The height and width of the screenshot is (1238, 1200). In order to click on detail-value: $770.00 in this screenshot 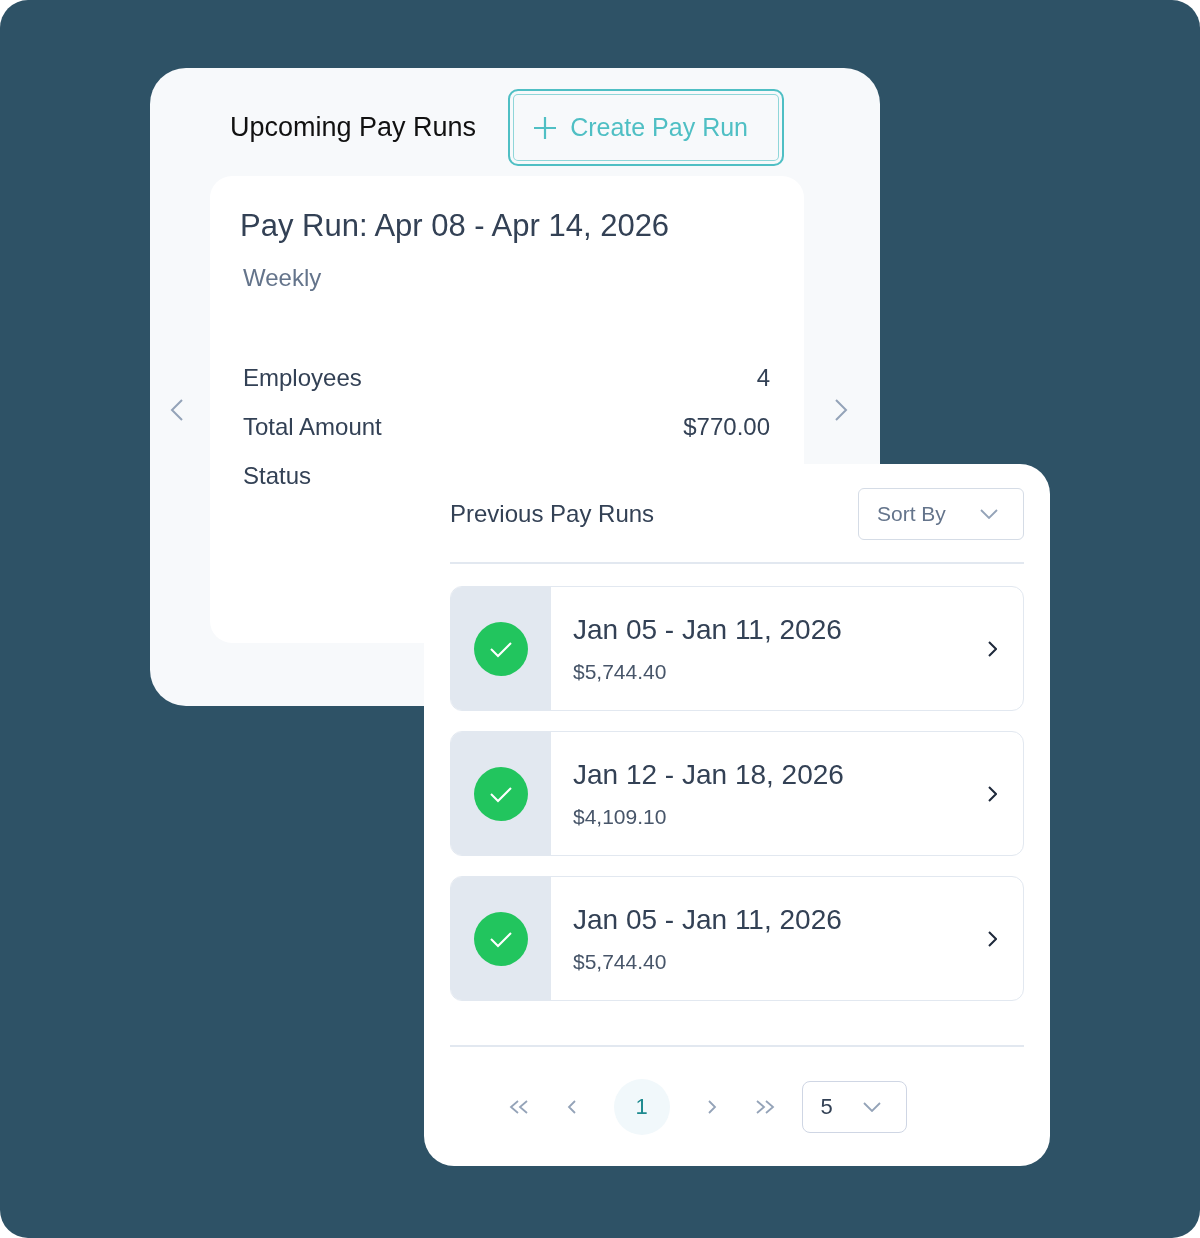, I will do `click(726, 427)`.